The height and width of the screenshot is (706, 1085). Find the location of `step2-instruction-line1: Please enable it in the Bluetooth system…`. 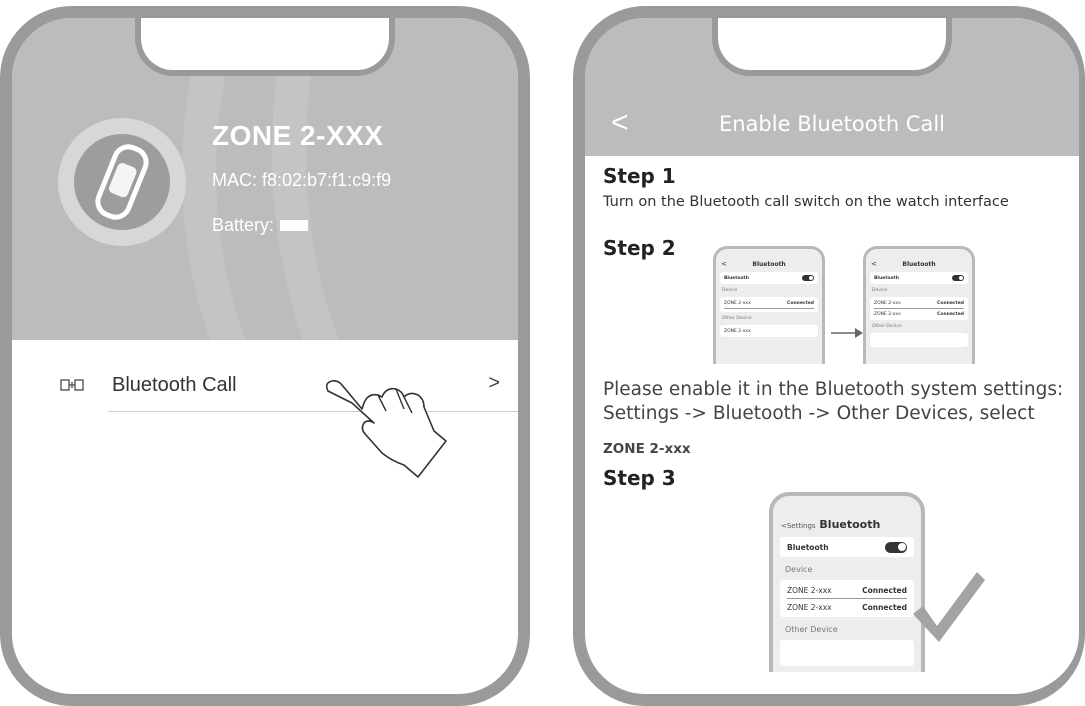

step2-instruction-line1: Please enable it in the Bluetooth system… is located at coordinates (833, 389).